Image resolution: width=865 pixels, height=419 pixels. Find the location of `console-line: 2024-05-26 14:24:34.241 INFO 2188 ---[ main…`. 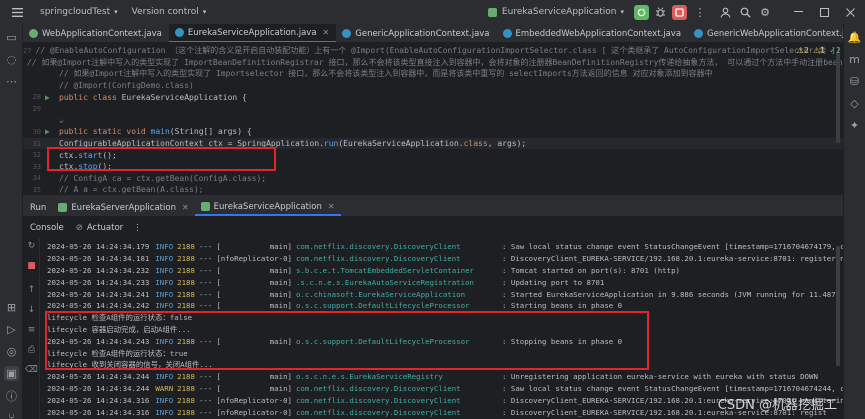

console-line: 2024-05-26 14:24:34.241 INFO 2188 ---[ main… is located at coordinates (445, 294).